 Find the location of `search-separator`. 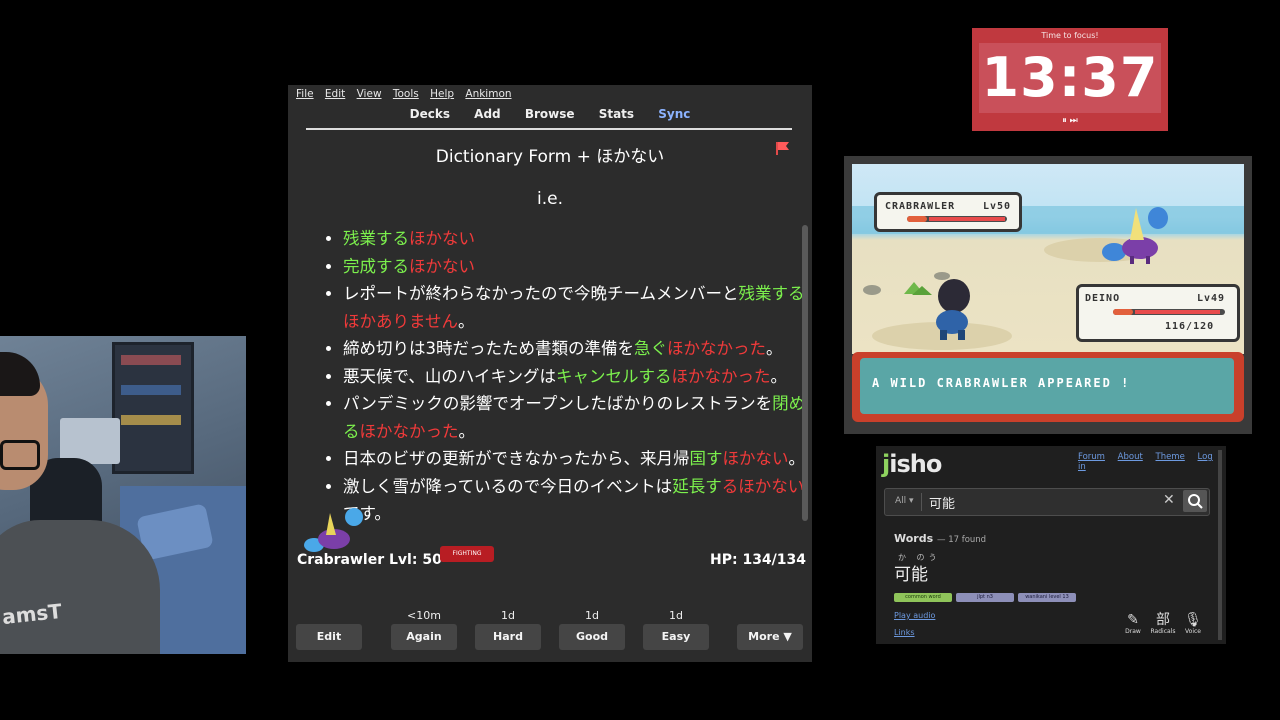

search-separator is located at coordinates (921, 502).